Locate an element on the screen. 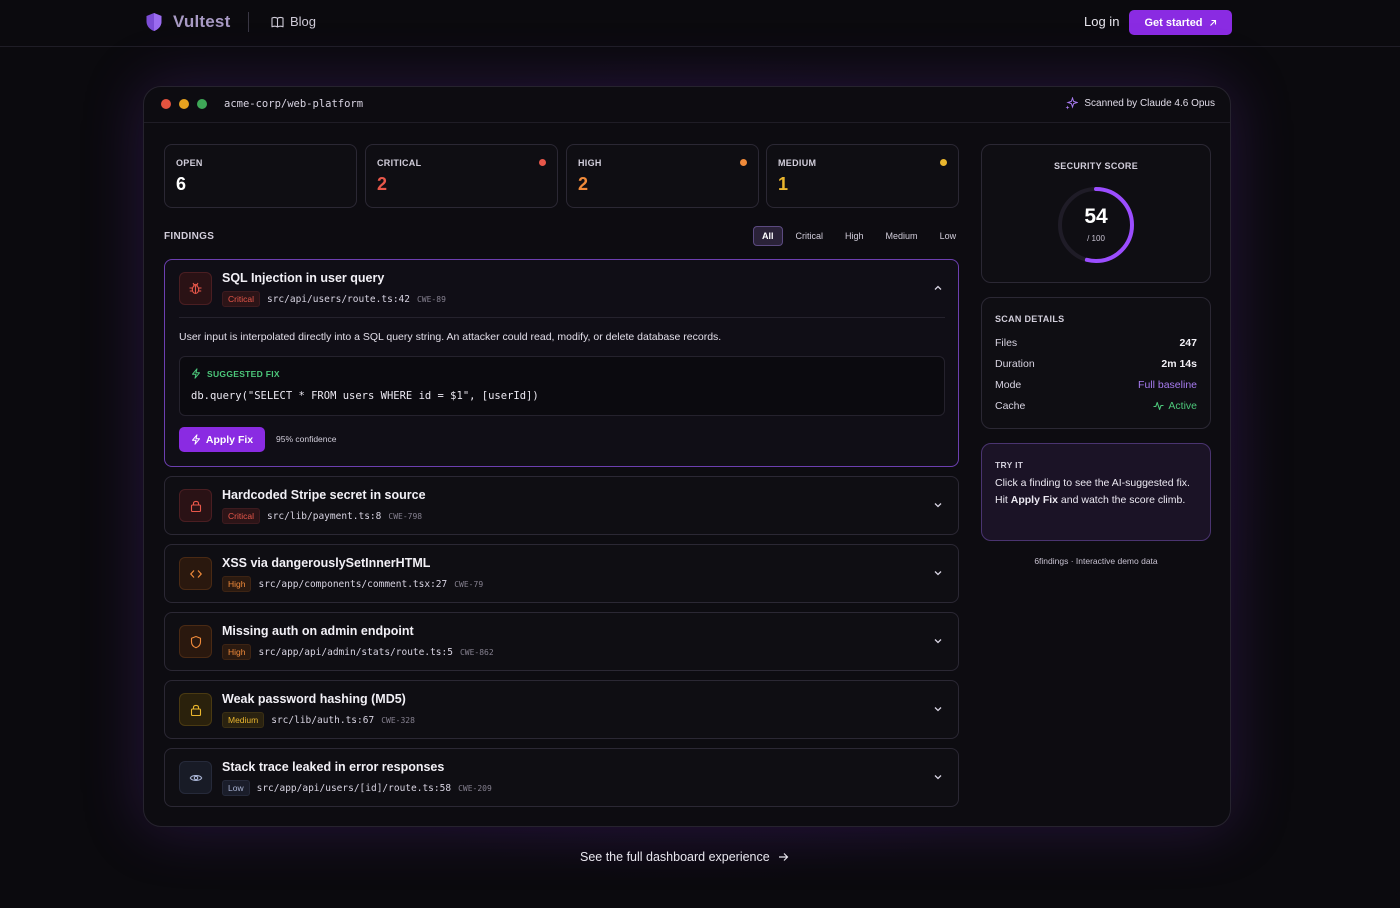 Image resolution: width=1400 pixels, height=908 pixels. finding-path: src/app/components/comment.tsx:27 is located at coordinates (353, 584).